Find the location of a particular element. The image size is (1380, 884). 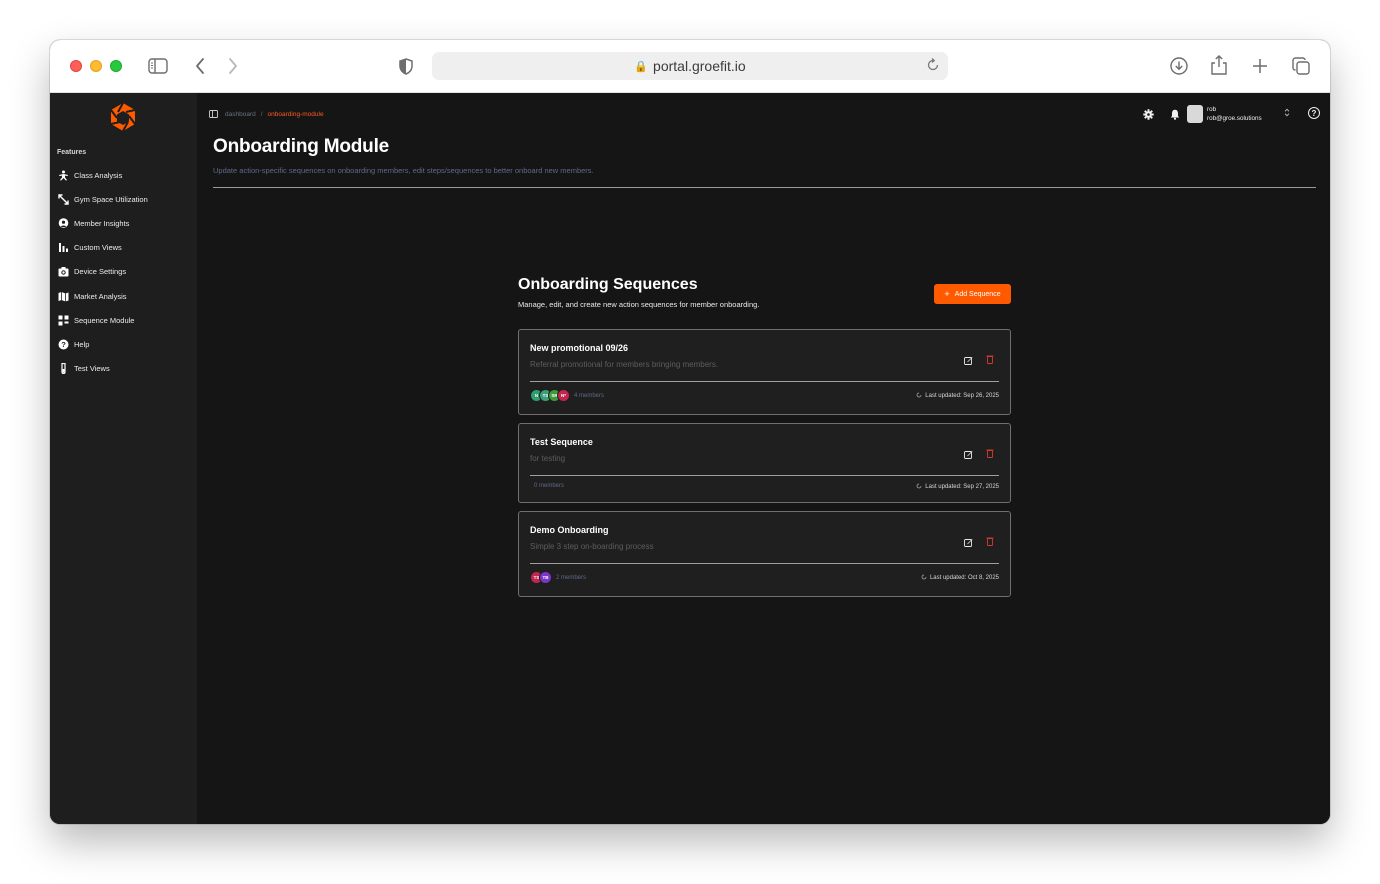

sidebar-item-gym-space-utilization: Gym Space Utilization is located at coordinates (125, 199).